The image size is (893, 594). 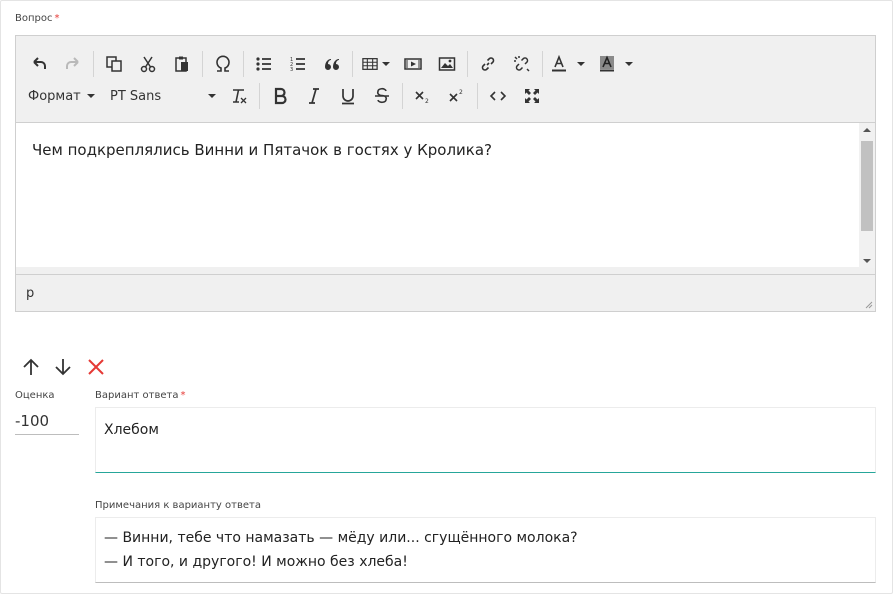 What do you see at coordinates (35, 395) in the screenshot?
I see `score-label: Оценка` at bounding box center [35, 395].